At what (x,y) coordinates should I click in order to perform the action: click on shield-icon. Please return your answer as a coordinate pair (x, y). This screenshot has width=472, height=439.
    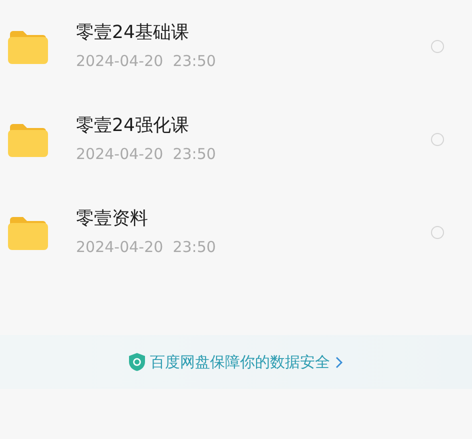
    Looking at the image, I should click on (137, 362).